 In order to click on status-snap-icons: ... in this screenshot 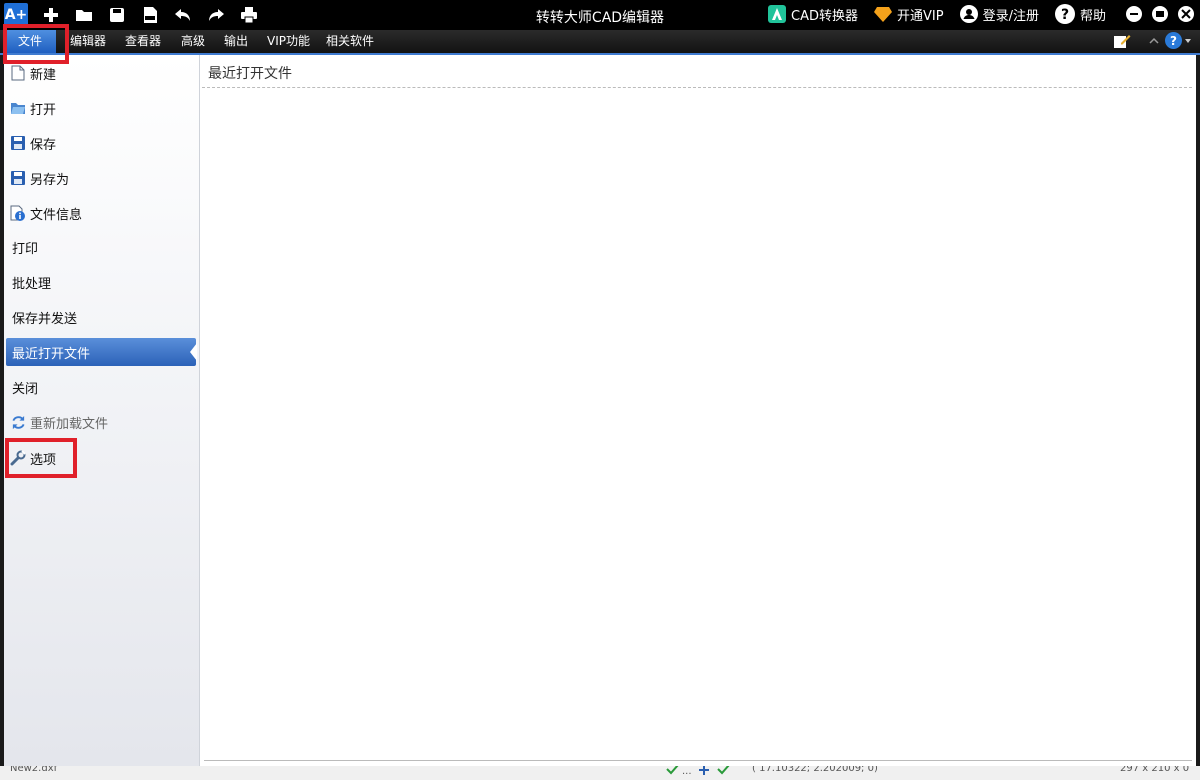, I will do `click(701, 773)`.